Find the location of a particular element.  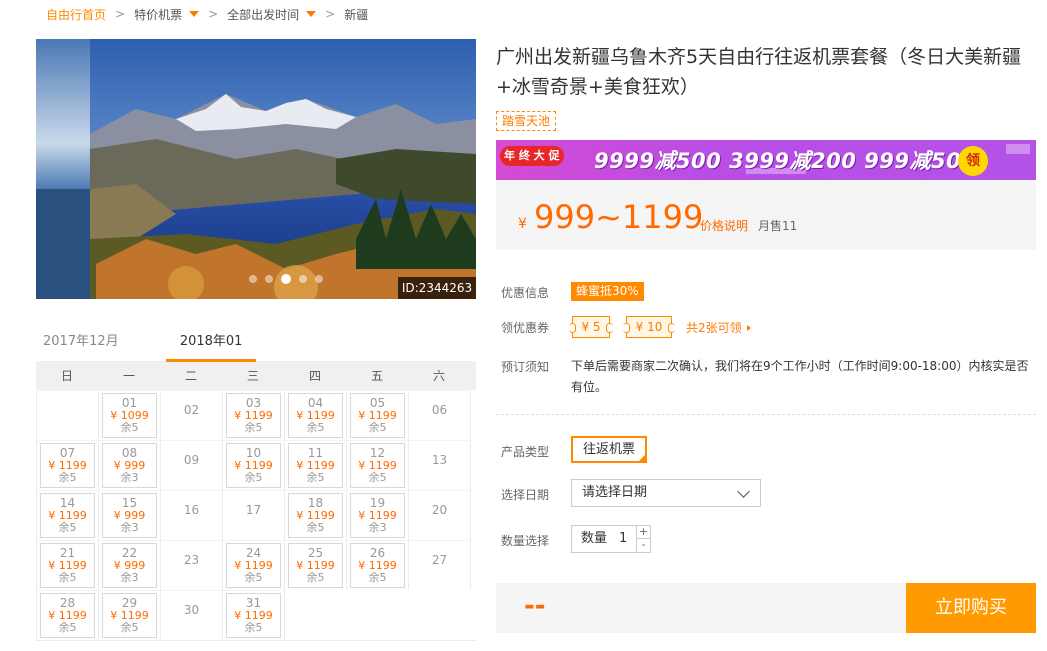

calendar-day-available: 07 ¥ 1199 余5 is located at coordinates (68, 465).